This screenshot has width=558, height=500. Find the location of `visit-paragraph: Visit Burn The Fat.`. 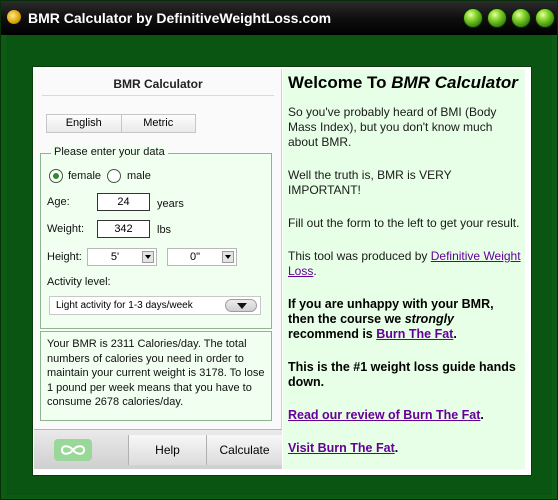

visit-paragraph: Visit Burn The Fat. is located at coordinates (404, 448).